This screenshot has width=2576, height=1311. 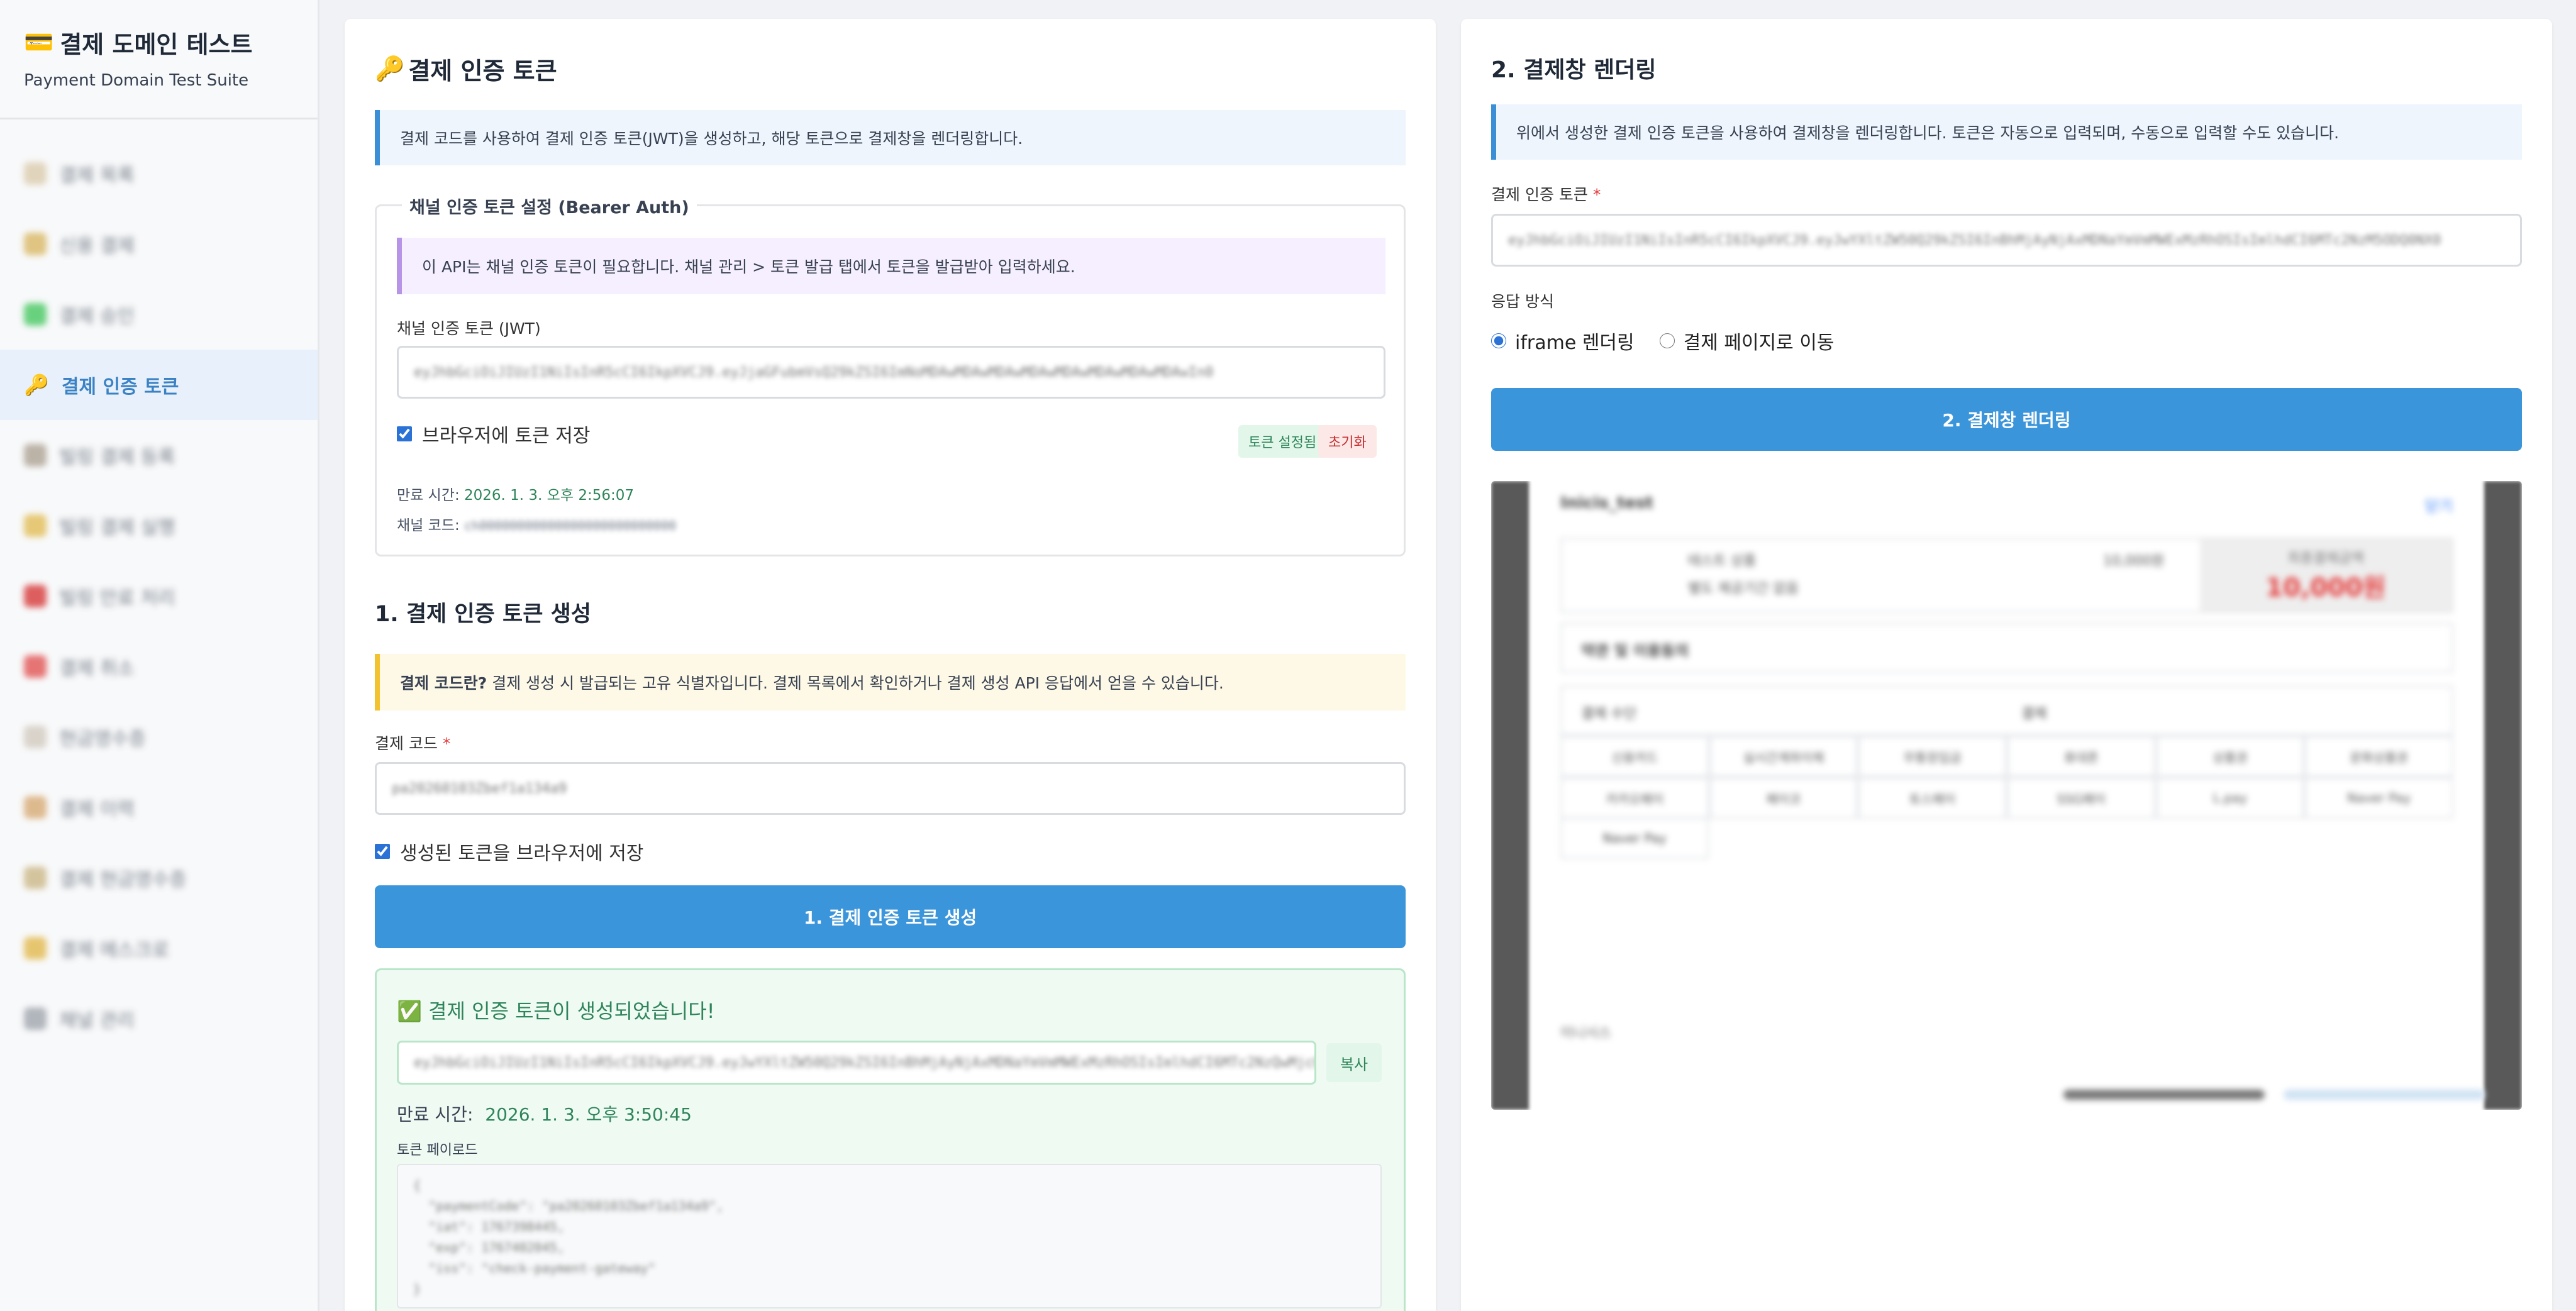 I want to click on payload-line: "paymentCode": "pa20260103Zbef1a134a9",, so click(x=568, y=1206).